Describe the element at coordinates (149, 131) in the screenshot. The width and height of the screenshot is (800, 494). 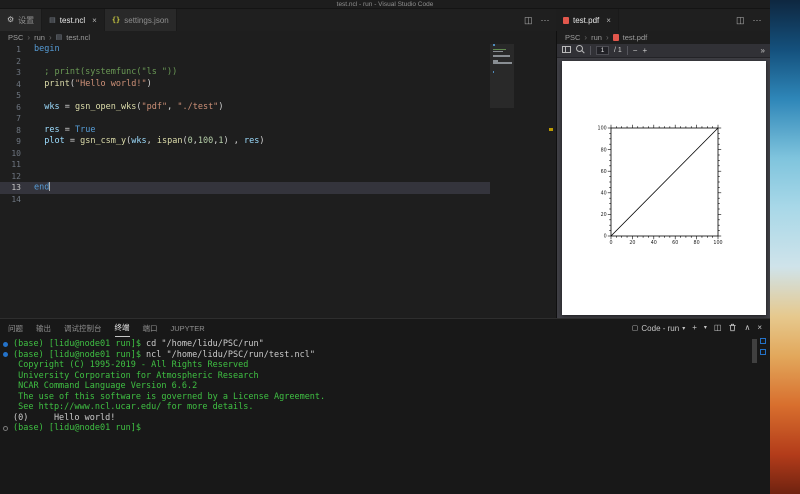
I see `code-line-8: res = True` at that location.